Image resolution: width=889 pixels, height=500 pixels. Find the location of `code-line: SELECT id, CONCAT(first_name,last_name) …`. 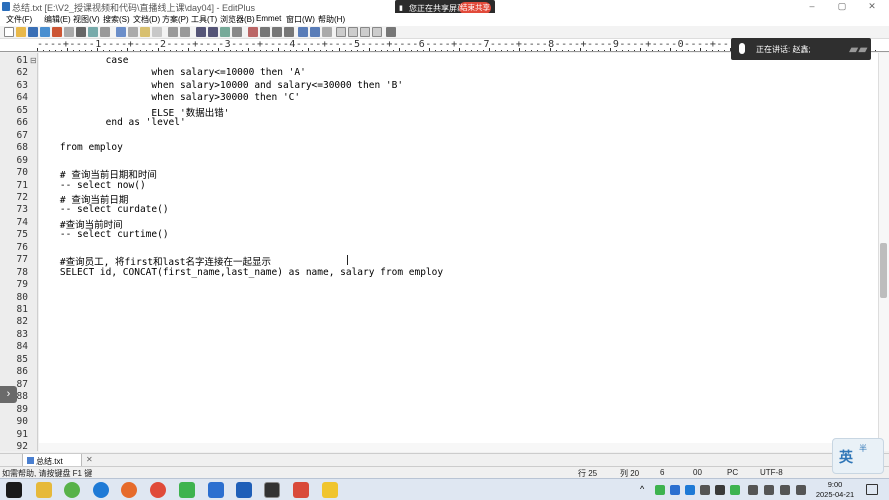

code-line: SELECT id, CONCAT(first_name,last_name) … is located at coordinates (240, 272).